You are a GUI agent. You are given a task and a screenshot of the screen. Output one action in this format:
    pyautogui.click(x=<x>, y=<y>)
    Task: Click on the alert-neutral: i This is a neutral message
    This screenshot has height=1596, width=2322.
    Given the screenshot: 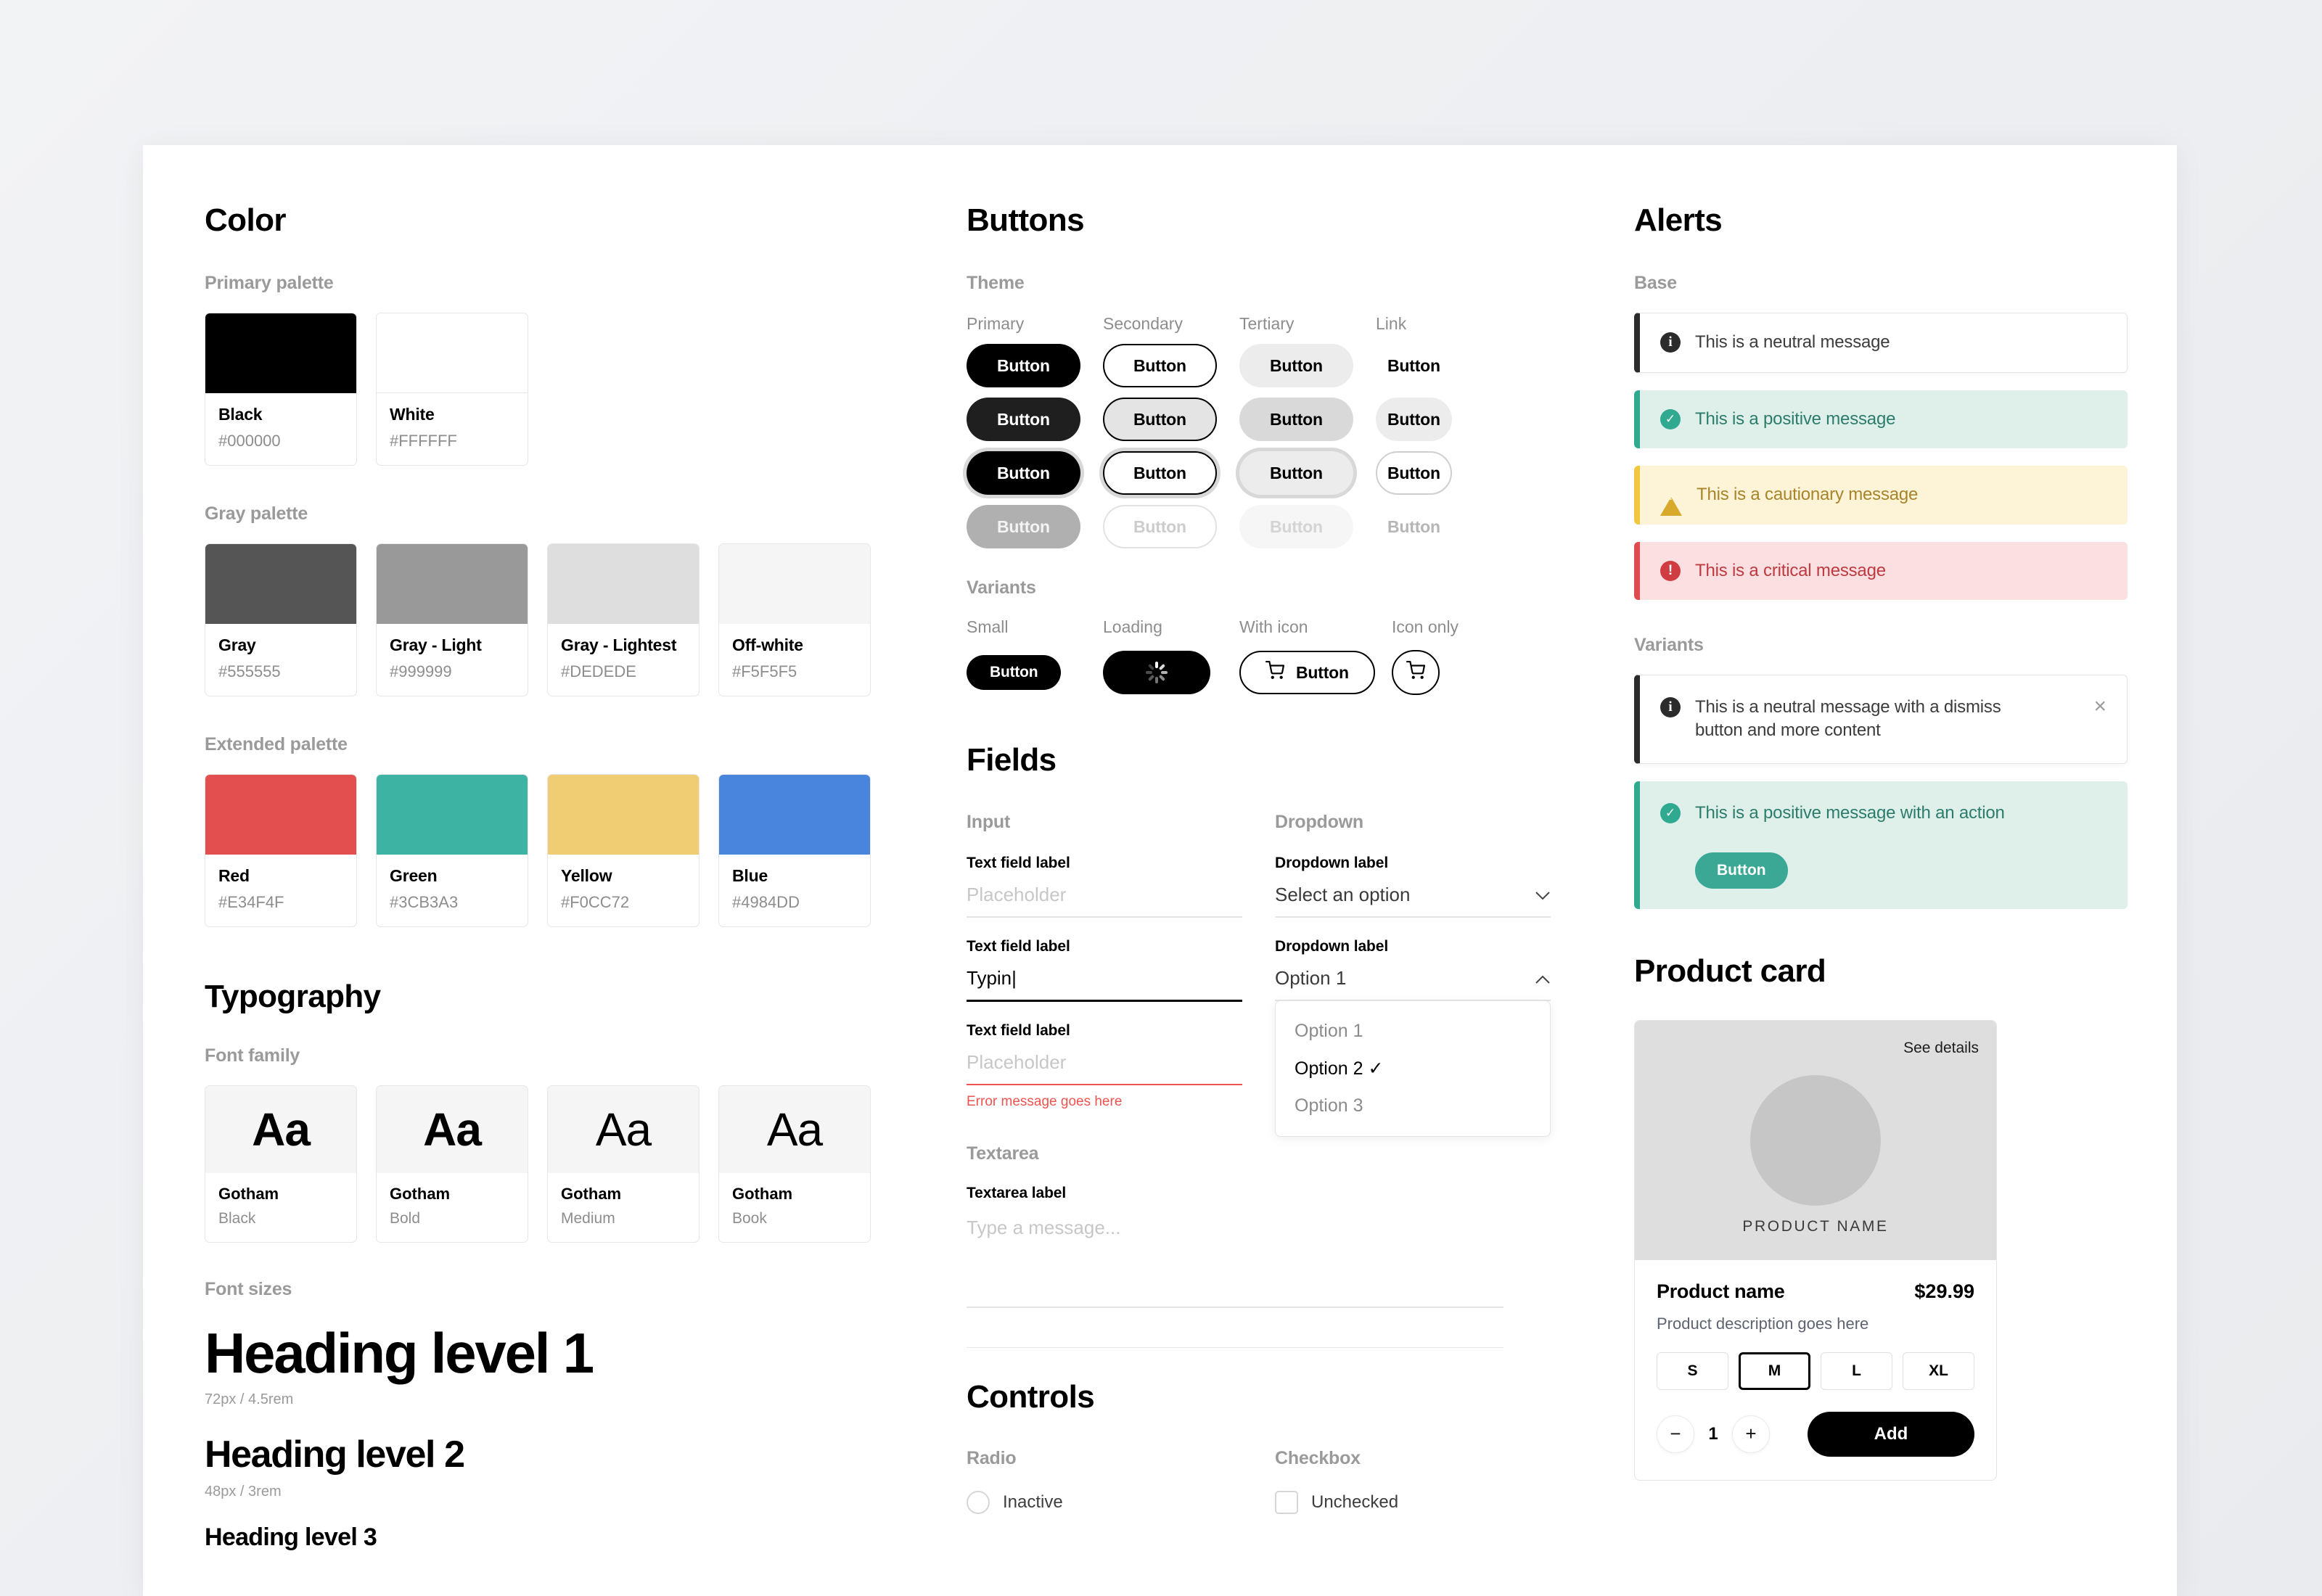 What is the action you would take?
    pyautogui.click(x=1881, y=343)
    